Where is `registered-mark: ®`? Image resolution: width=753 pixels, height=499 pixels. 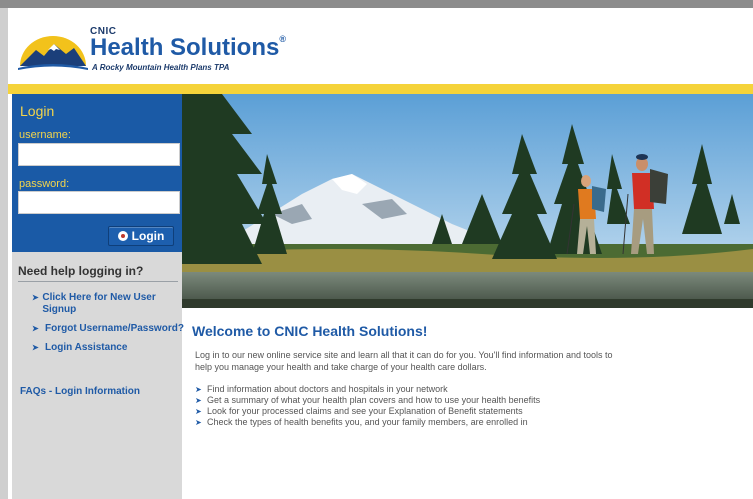
registered-mark: ® is located at coordinates (282, 39).